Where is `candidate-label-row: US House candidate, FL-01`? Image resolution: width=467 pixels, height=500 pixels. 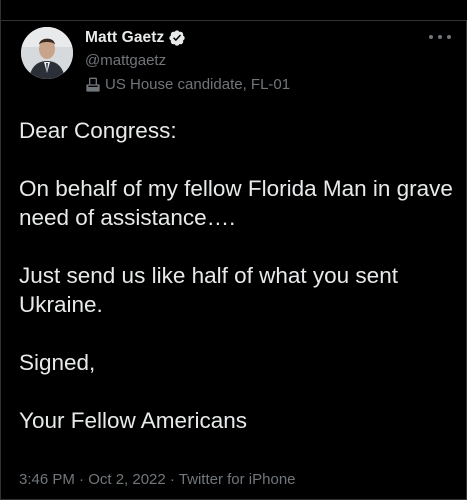 candidate-label-row: US House candidate, FL-01 is located at coordinates (187, 84).